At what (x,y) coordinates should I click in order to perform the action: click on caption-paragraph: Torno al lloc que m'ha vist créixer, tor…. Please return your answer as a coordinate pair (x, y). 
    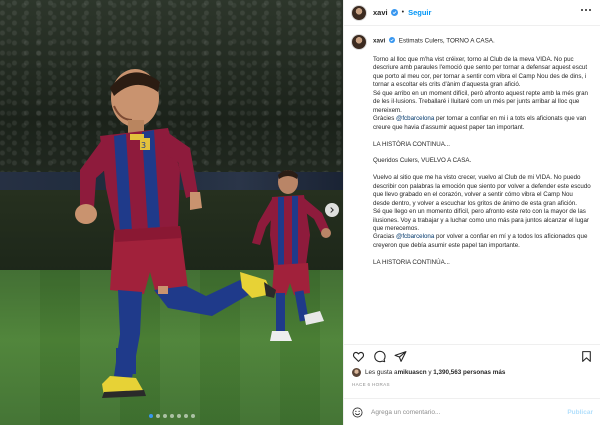
    Looking at the image, I should click on (480, 72).